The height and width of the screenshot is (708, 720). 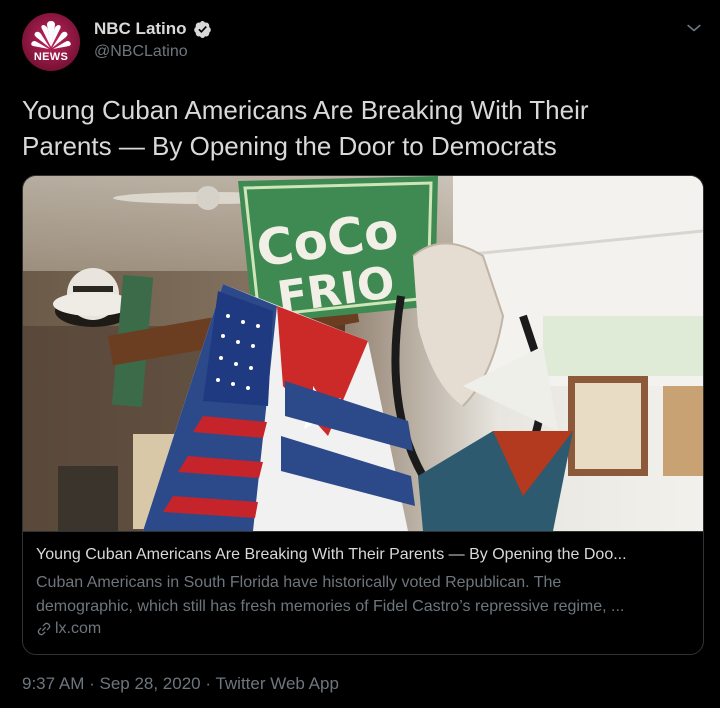 What do you see at coordinates (202, 29) in the screenshot?
I see `verified-badge-icon` at bounding box center [202, 29].